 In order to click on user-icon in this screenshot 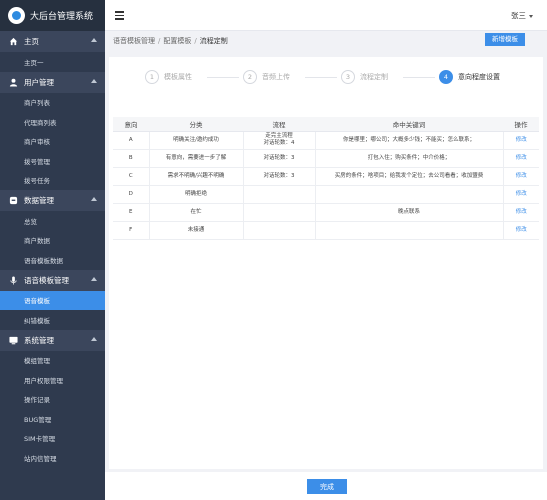, I will do `click(13, 82)`.